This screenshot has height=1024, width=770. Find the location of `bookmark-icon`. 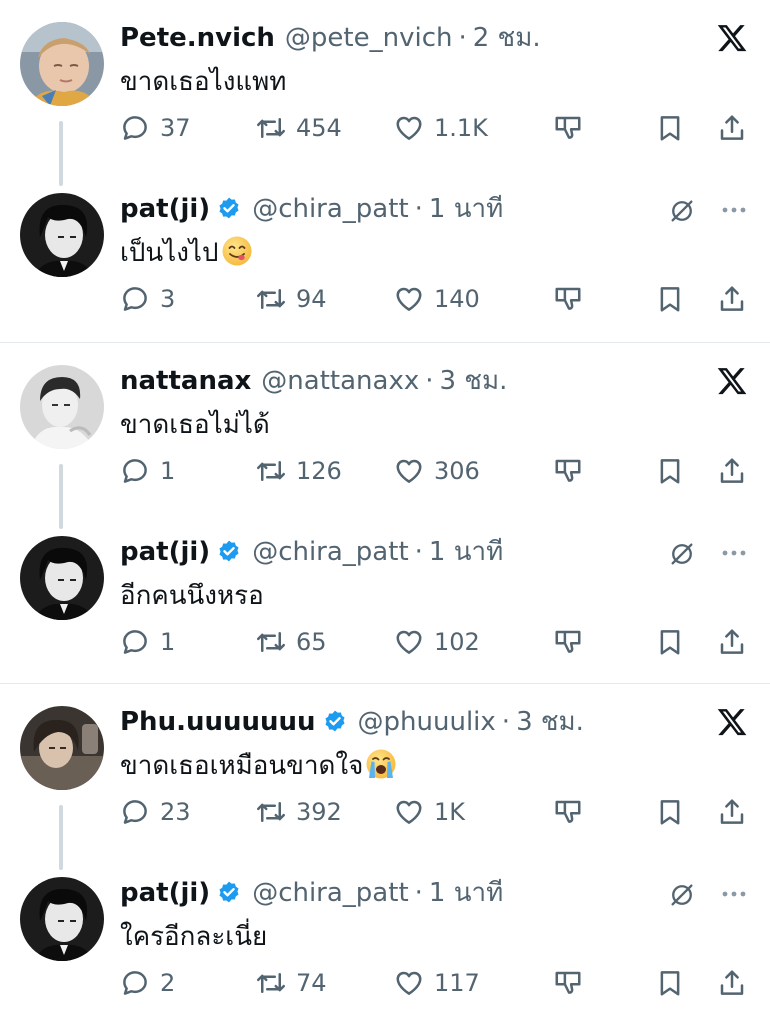

bookmark-icon is located at coordinates (670, 299).